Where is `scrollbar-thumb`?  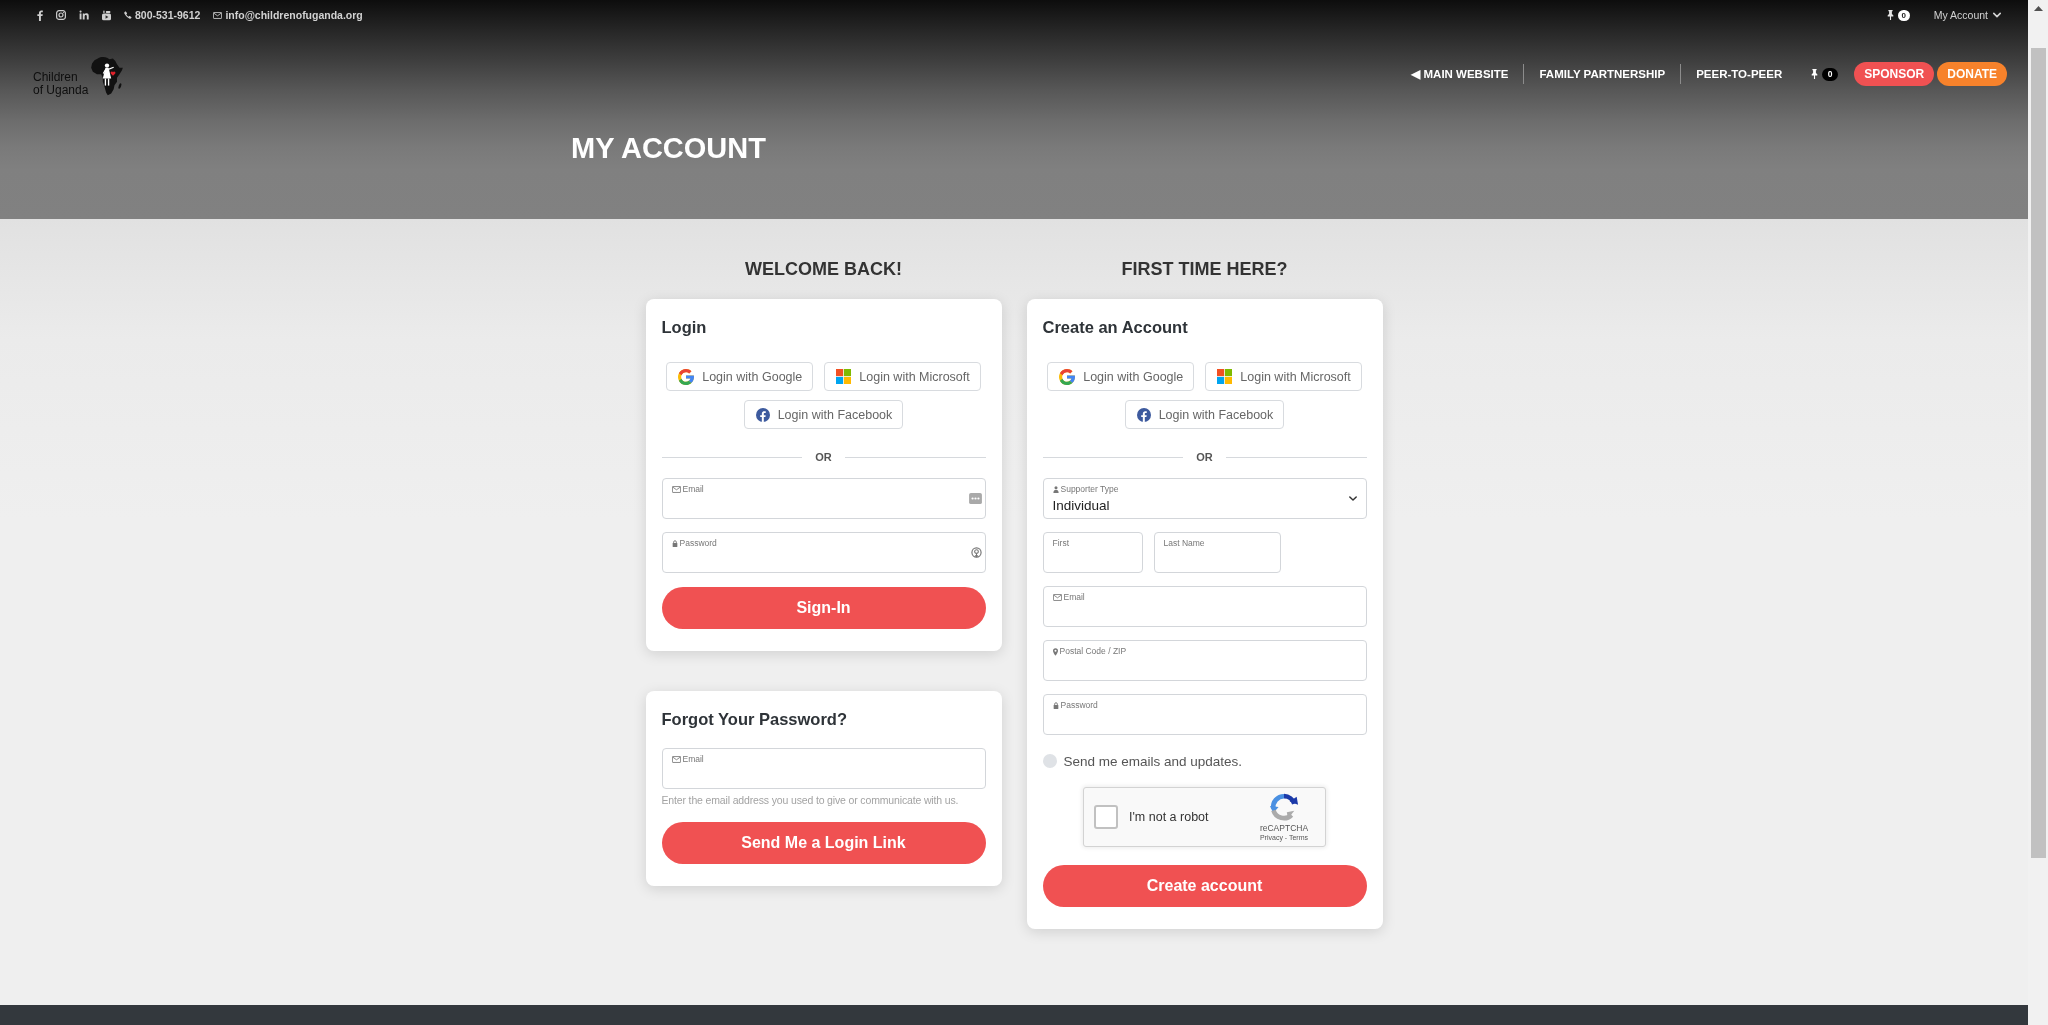 scrollbar-thumb is located at coordinates (2038, 453).